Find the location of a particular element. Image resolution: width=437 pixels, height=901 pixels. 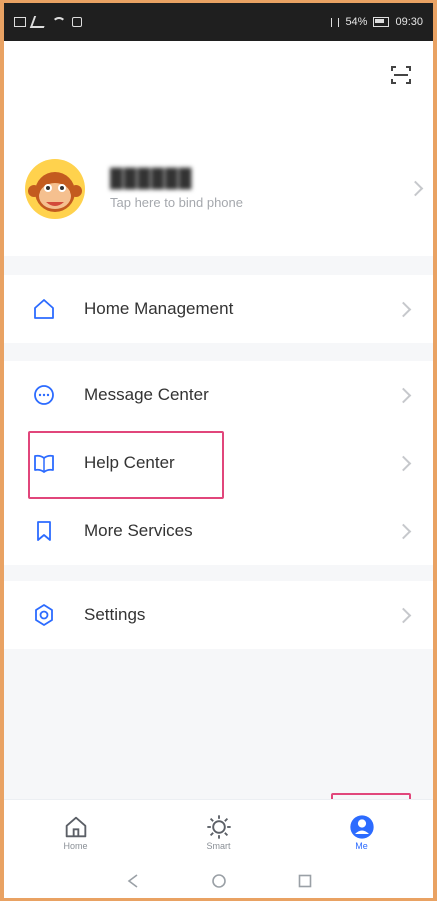

system-navigation is located at coordinates (218, 881).